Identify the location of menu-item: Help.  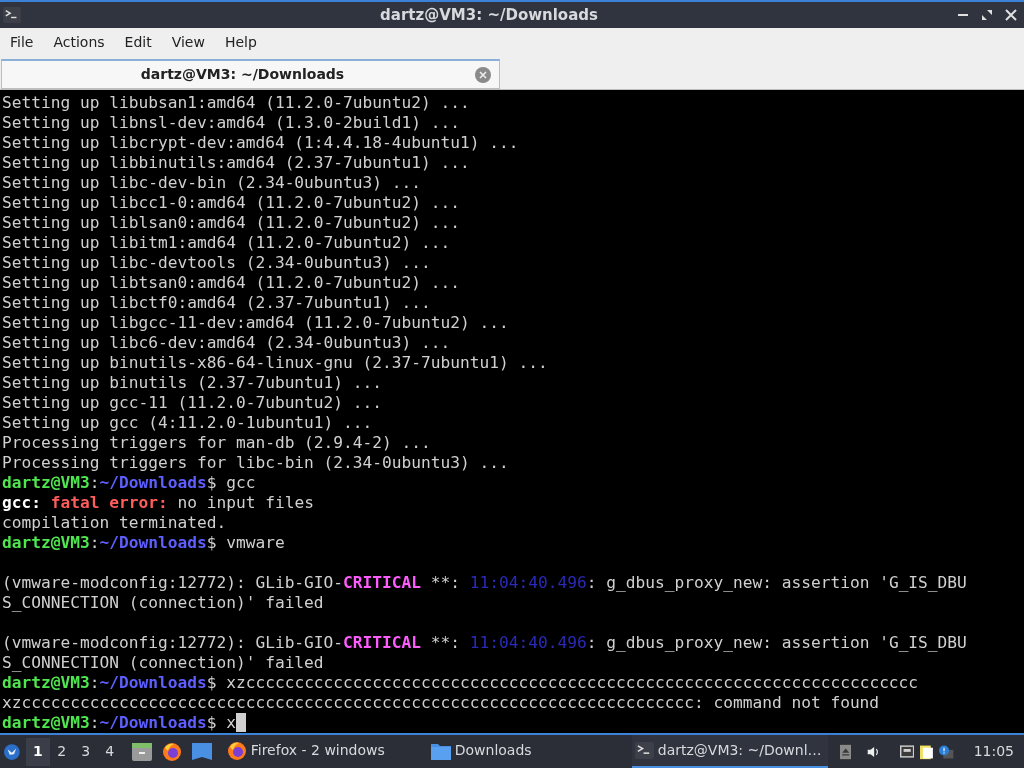
(240, 42).